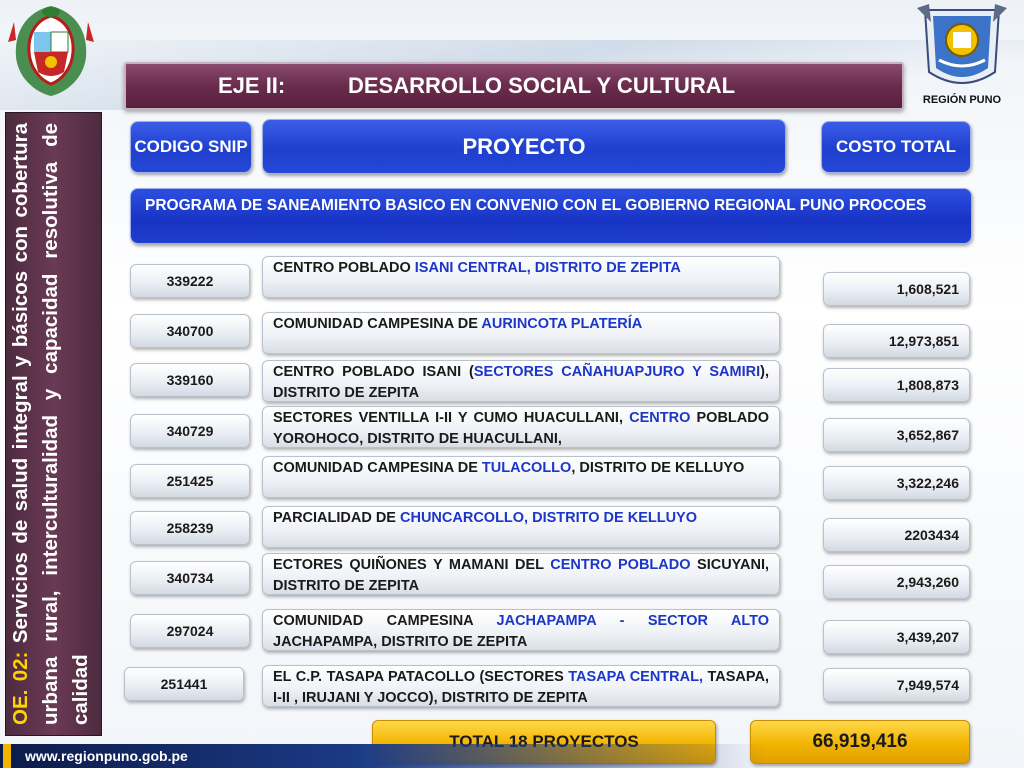  What do you see at coordinates (190, 528) in the screenshot?
I see `snip-code-cell: 258239` at bounding box center [190, 528].